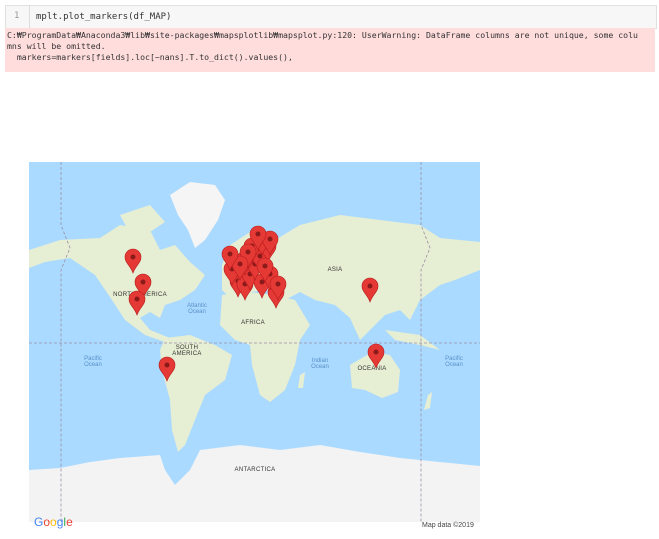  What do you see at coordinates (100, 17) in the screenshot?
I see `code-input: mplt.plot_markers(df_MAP)` at bounding box center [100, 17].